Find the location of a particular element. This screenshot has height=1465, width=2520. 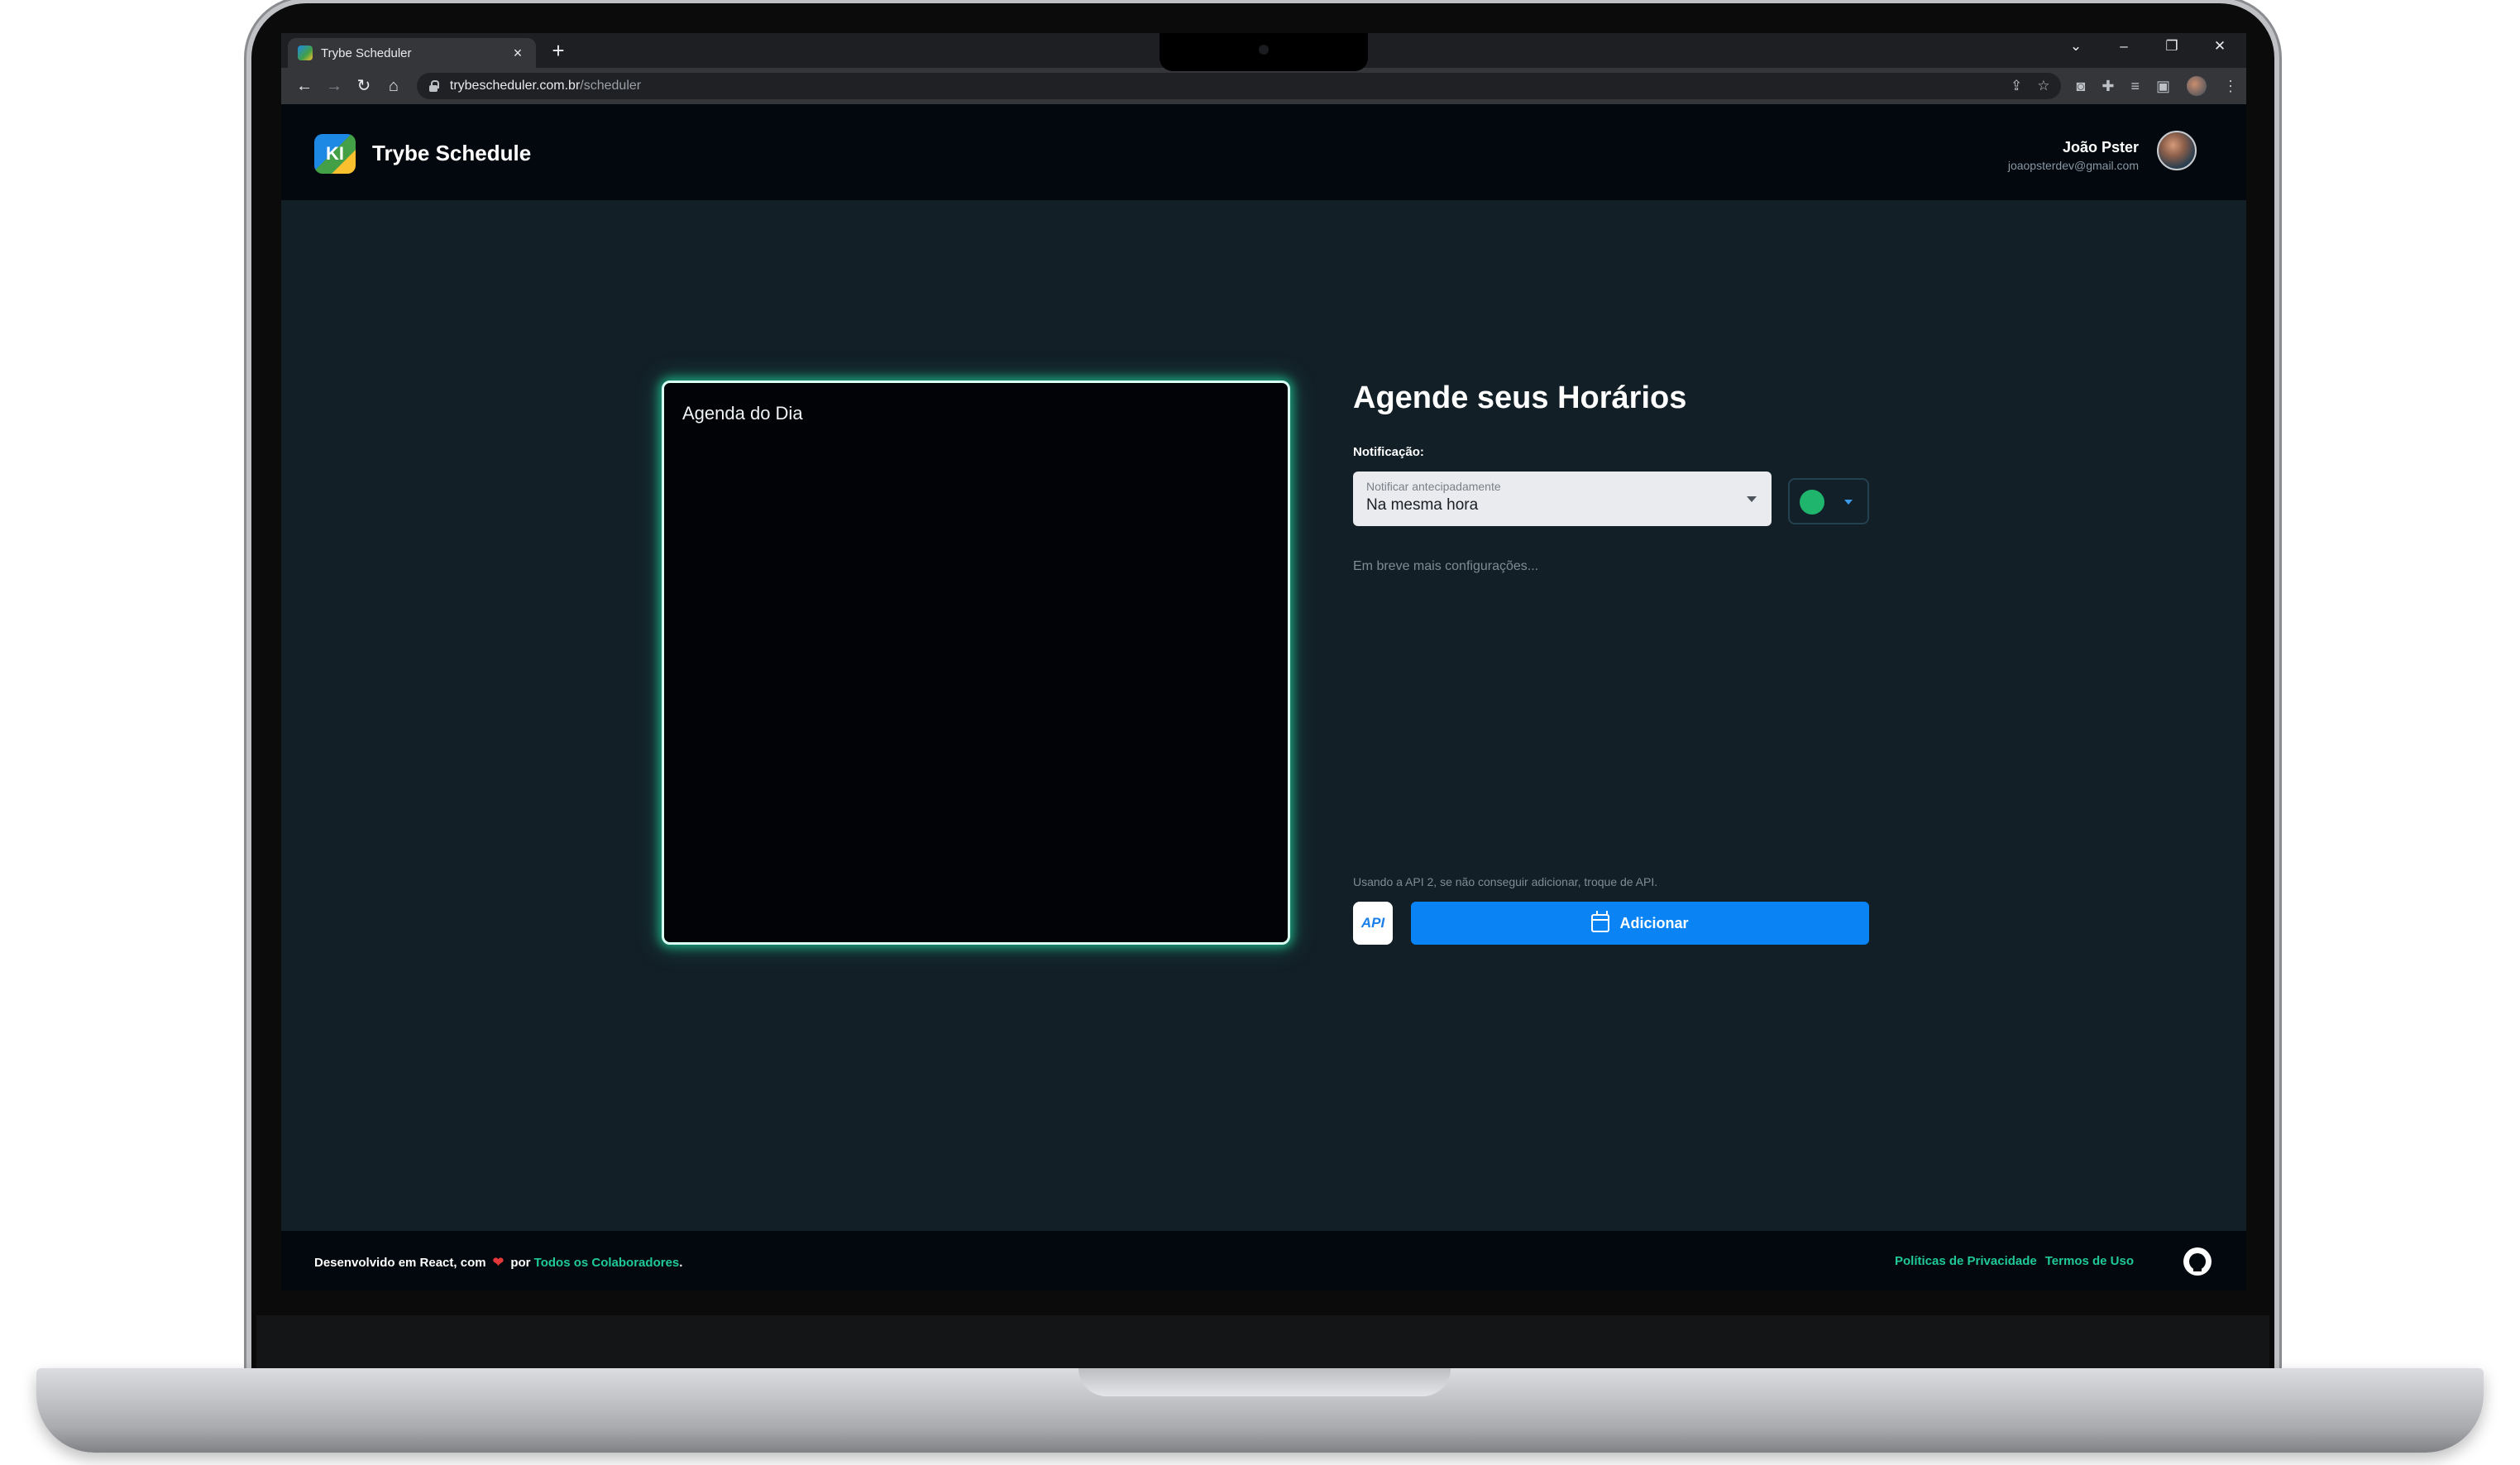

camera-lens is located at coordinates (1264, 50).